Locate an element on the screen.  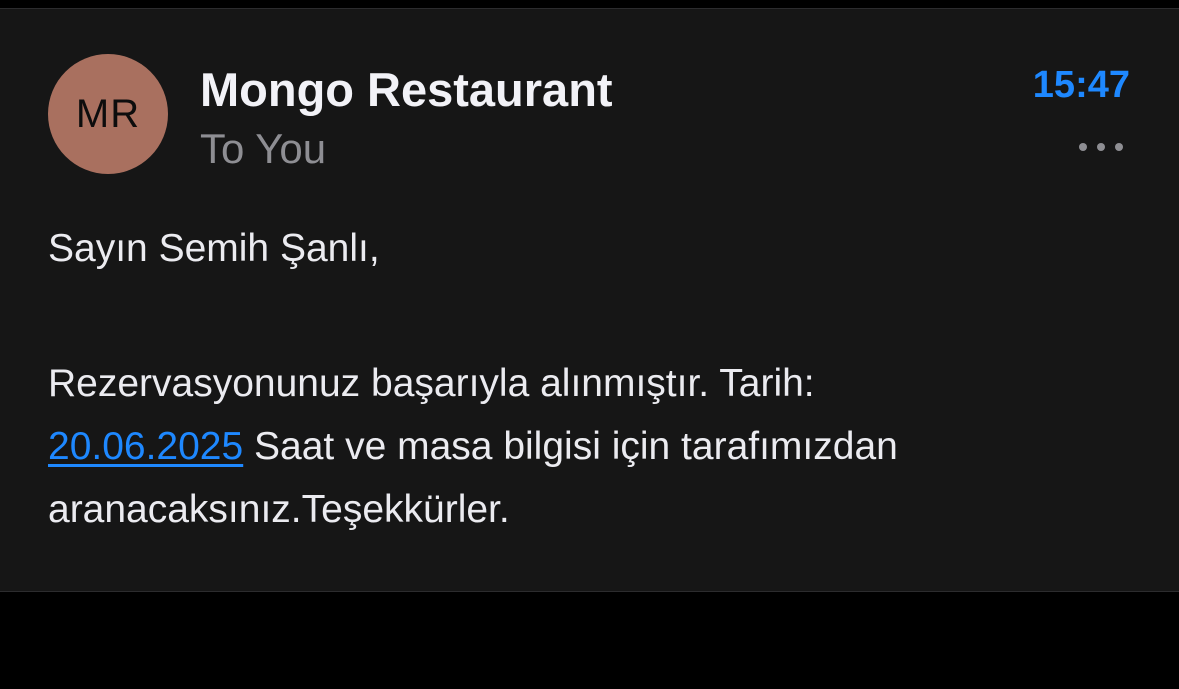
avatar: MR is located at coordinates (108, 114).